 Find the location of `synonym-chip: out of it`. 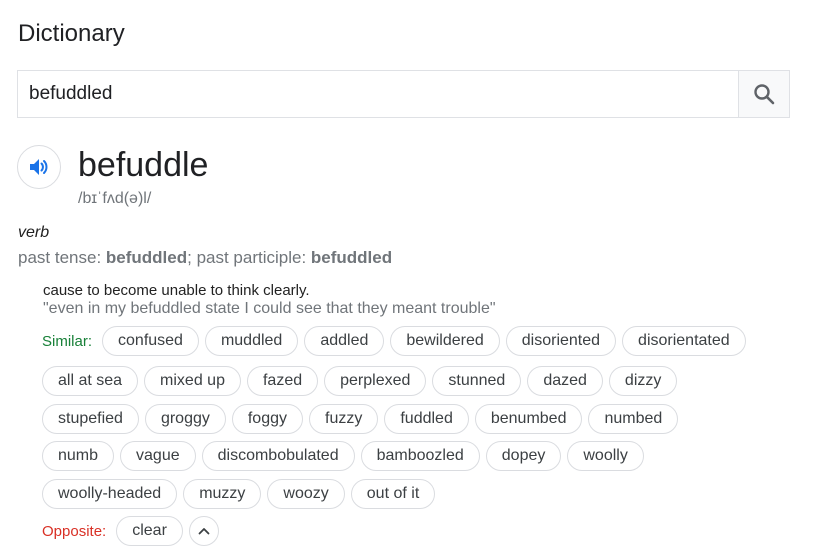

synonym-chip: out of it is located at coordinates (393, 494).